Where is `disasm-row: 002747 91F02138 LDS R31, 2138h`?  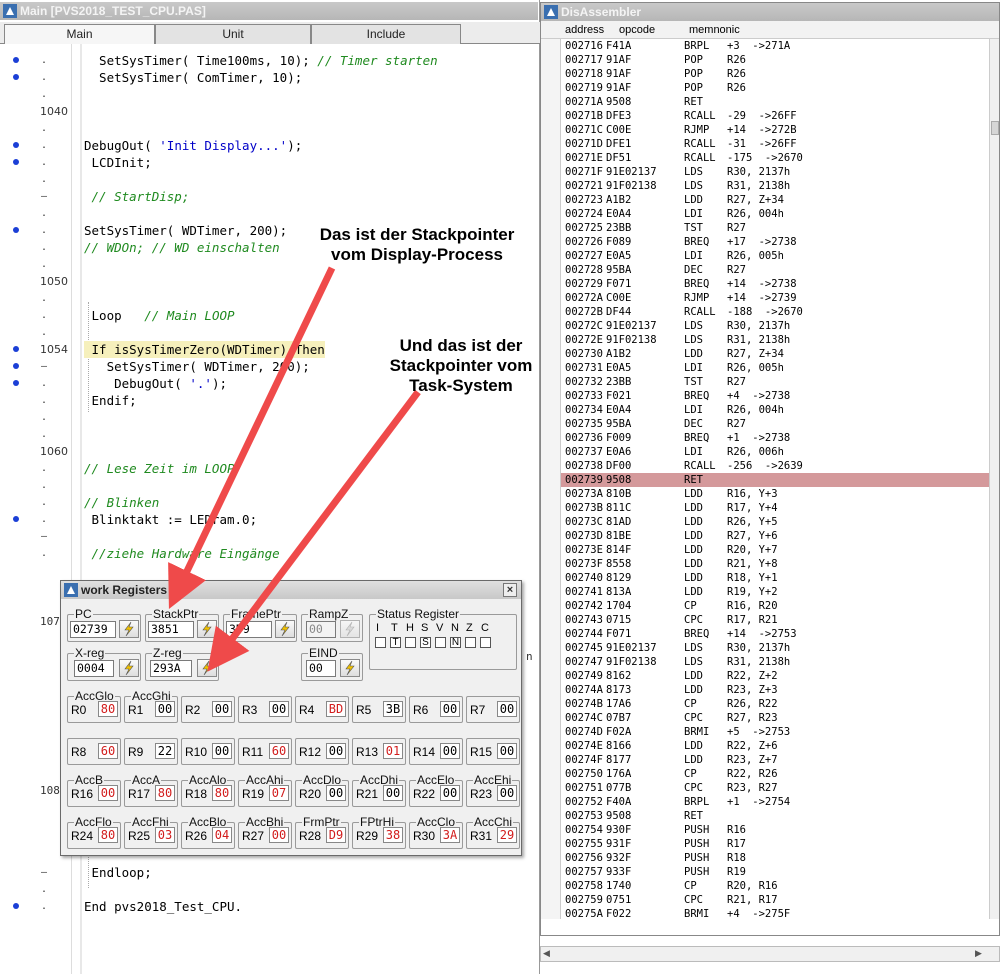 disasm-row: 002747 91F02138 LDS R31, 2138h is located at coordinates (775, 662).